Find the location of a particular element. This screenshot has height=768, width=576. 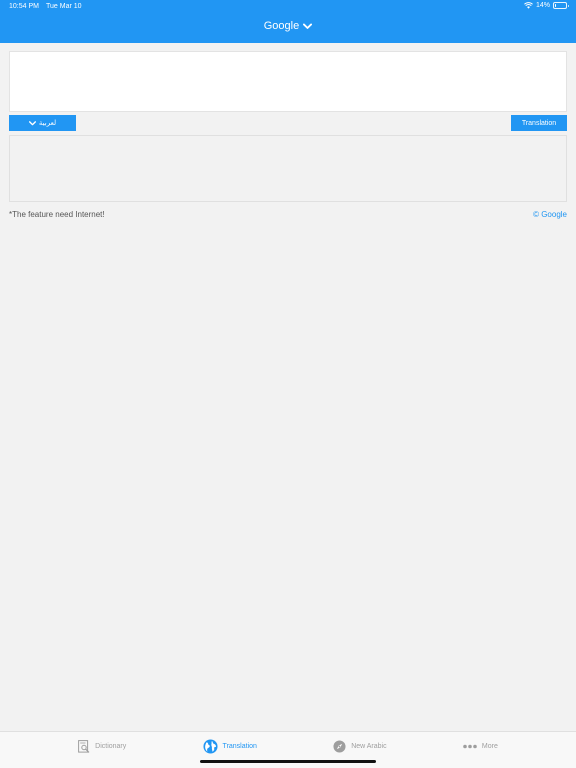

internet-notice: *The feature need Internet! is located at coordinates (57, 214).